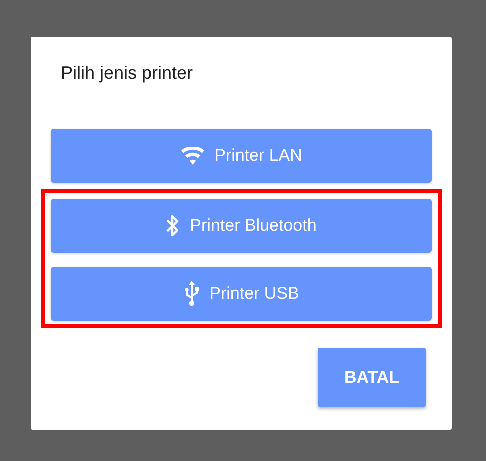 This screenshot has height=461, width=486. Describe the element at coordinates (372, 377) in the screenshot. I see `cancel-button: BATAL` at that location.